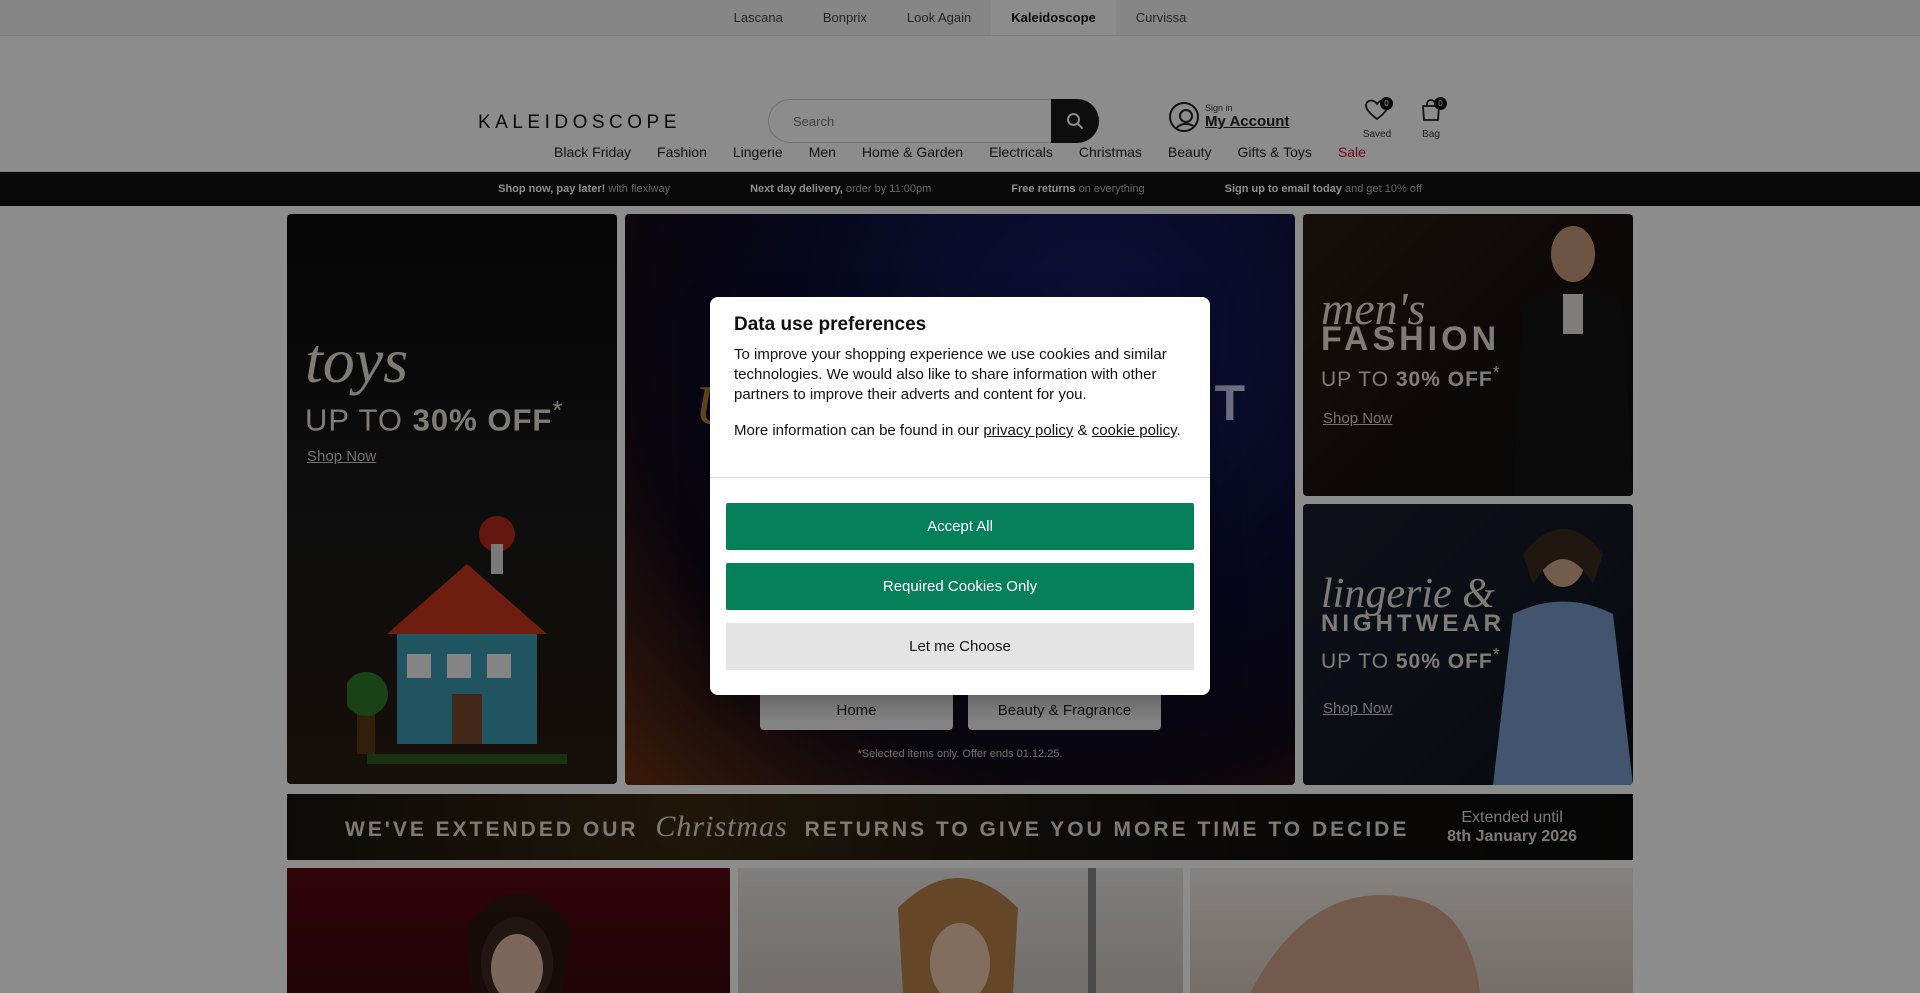  What do you see at coordinates (960, 526) in the screenshot?
I see `accept-all-button: Accept All` at bounding box center [960, 526].